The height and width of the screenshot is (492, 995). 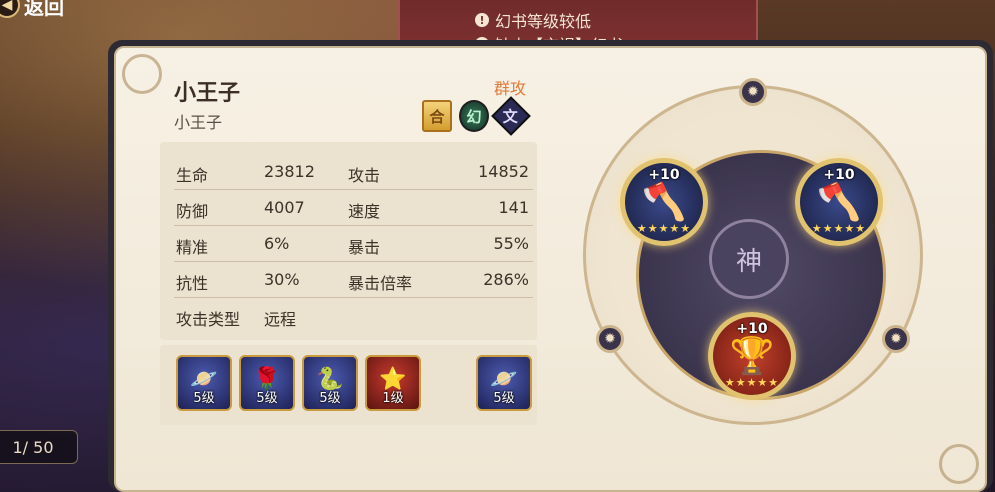 What do you see at coordinates (198, 122) in the screenshot?
I see `character-subname: 小王子` at bounding box center [198, 122].